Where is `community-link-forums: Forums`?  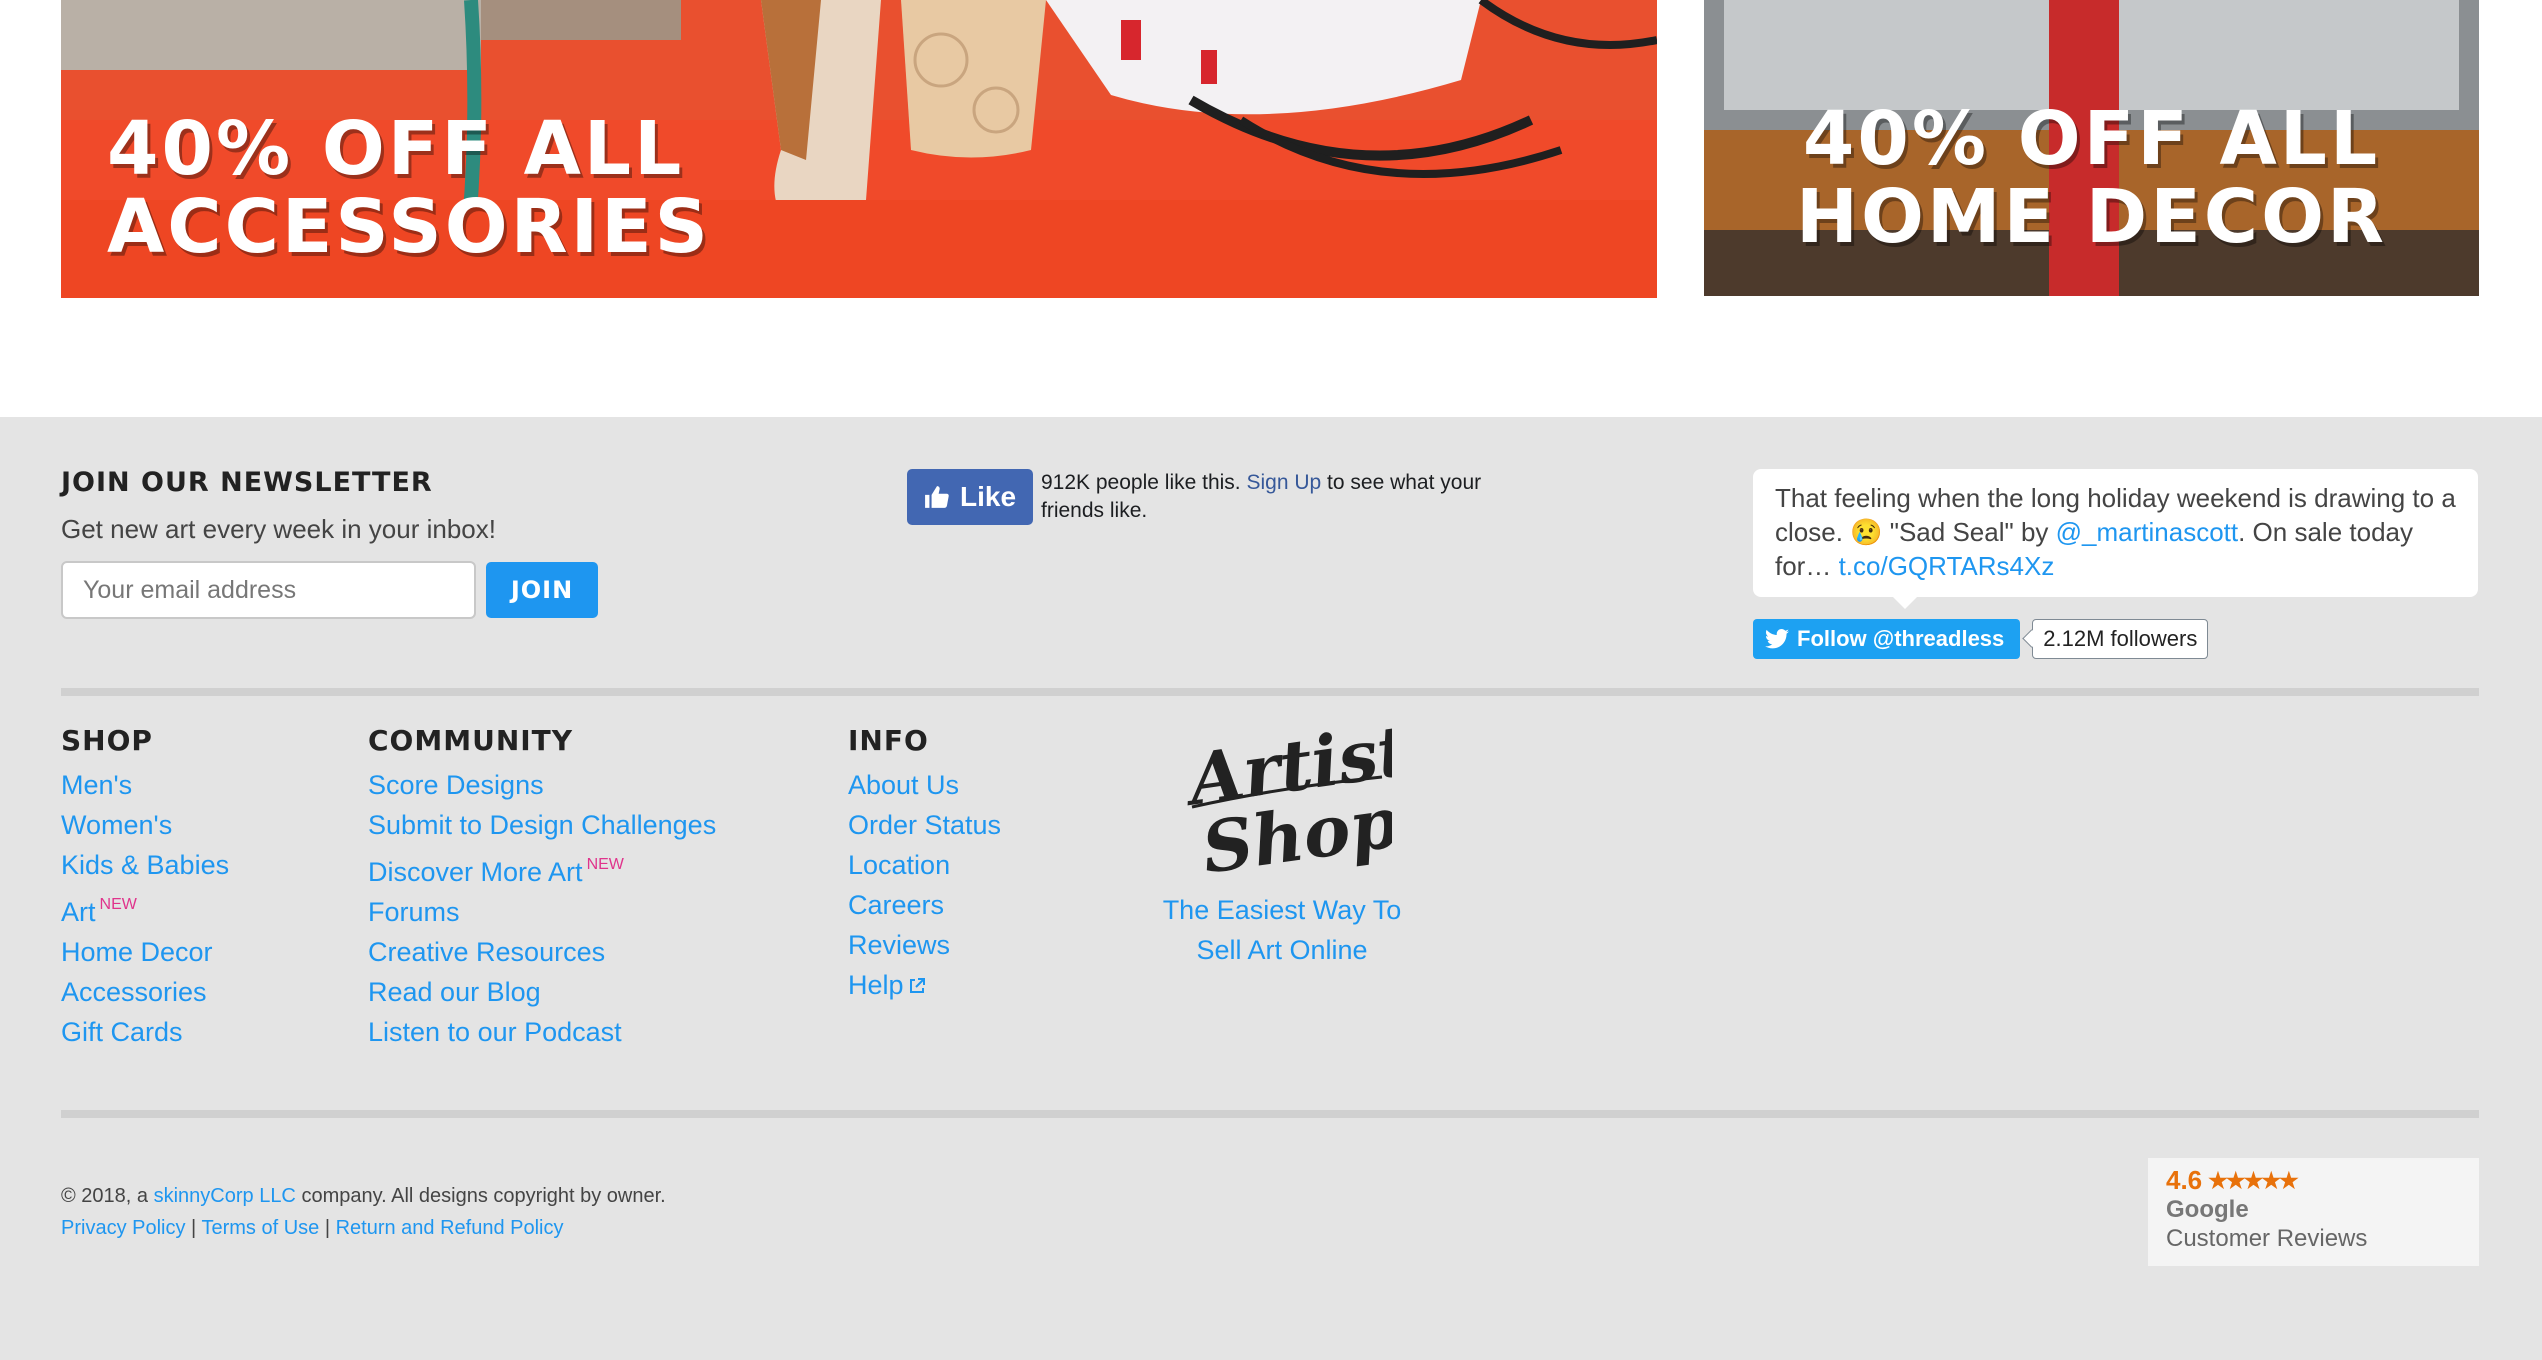
community-link-forums: Forums is located at coordinates (414, 912).